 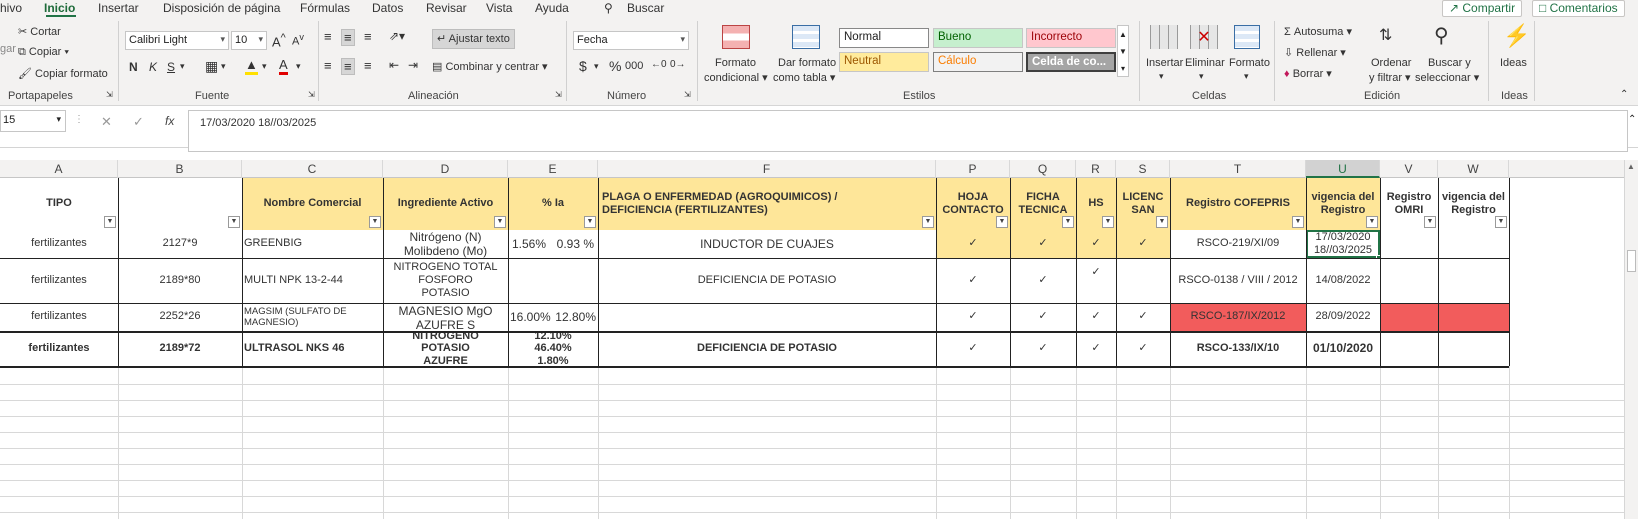 I want to click on column-header-V: V, so click(x=1409, y=169).